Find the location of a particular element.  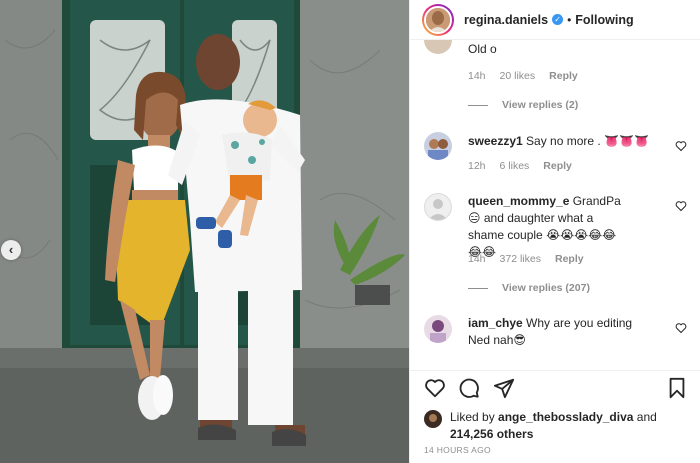

comment-meta: 12h 6 likes Reply is located at coordinates (520, 166).